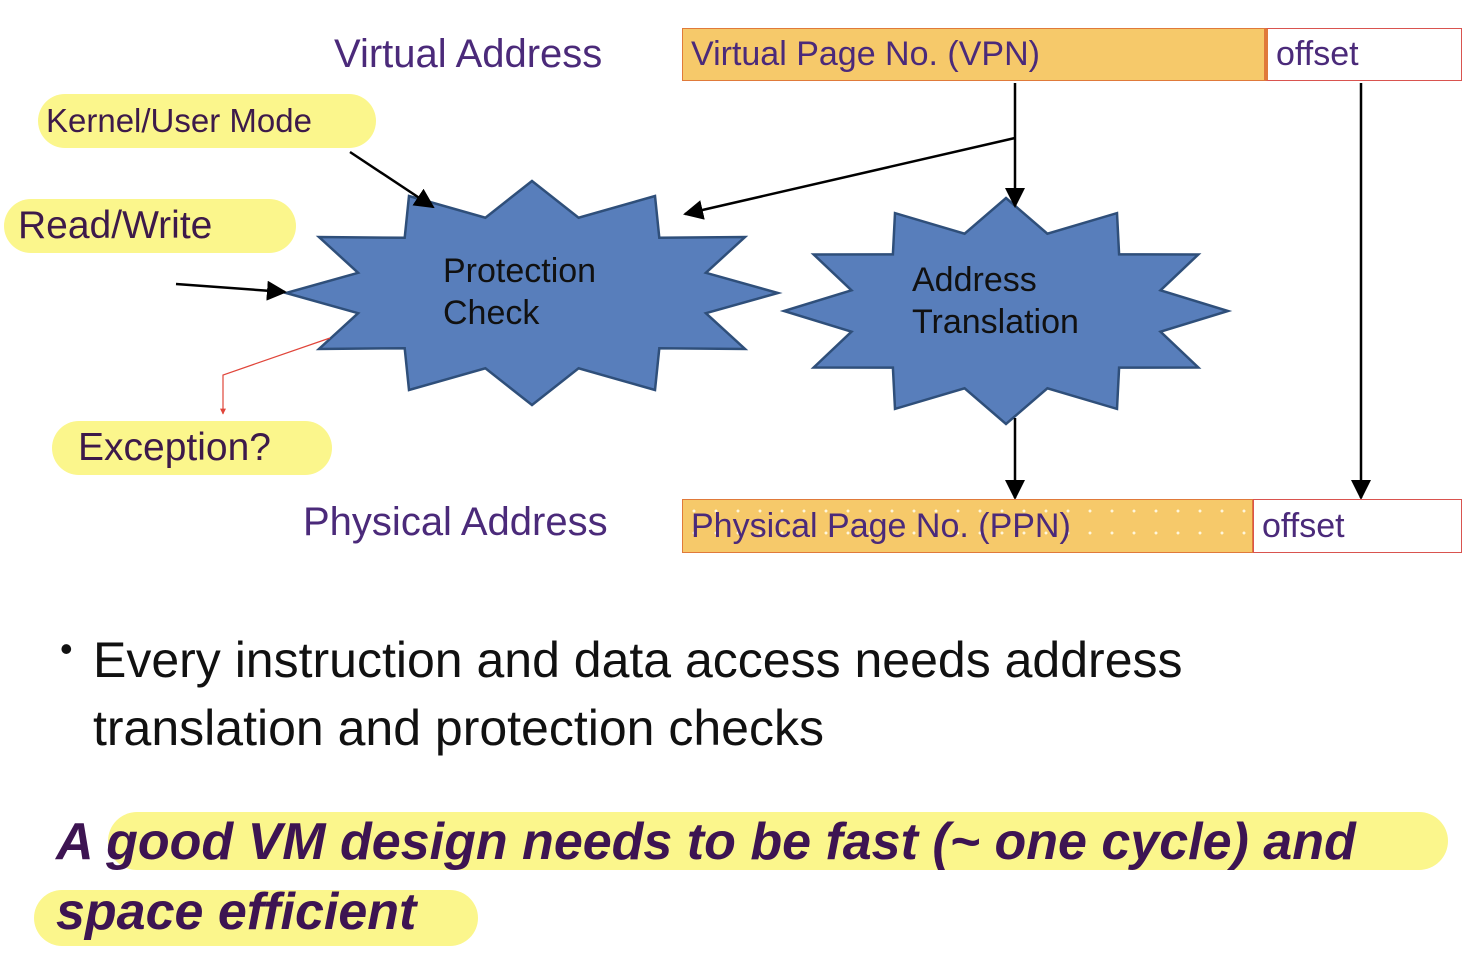 The height and width of the screenshot is (956, 1484). What do you see at coordinates (275, 376) in the screenshot?
I see `exception-connector` at bounding box center [275, 376].